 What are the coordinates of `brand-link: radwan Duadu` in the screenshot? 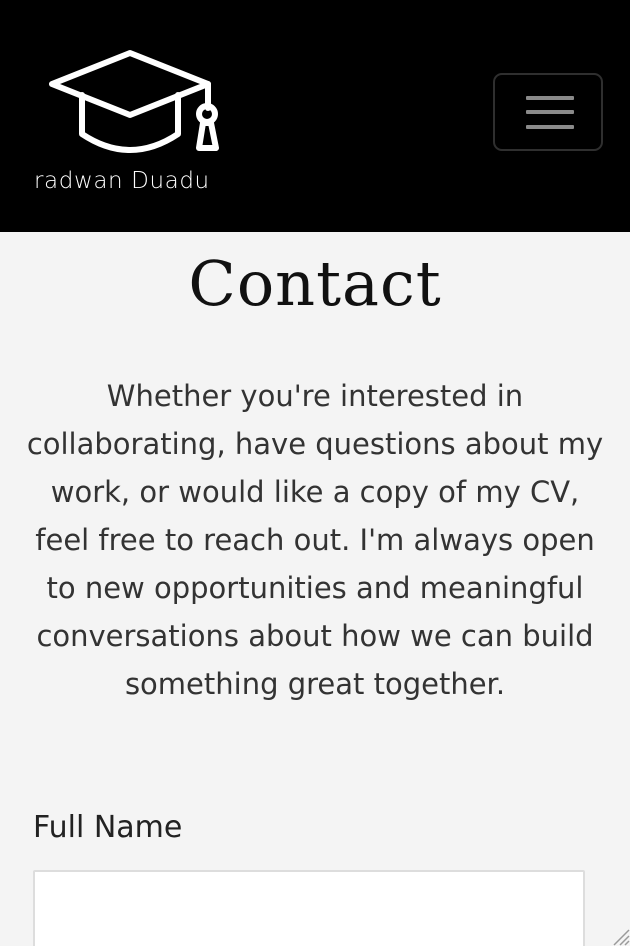 It's located at (135, 119).